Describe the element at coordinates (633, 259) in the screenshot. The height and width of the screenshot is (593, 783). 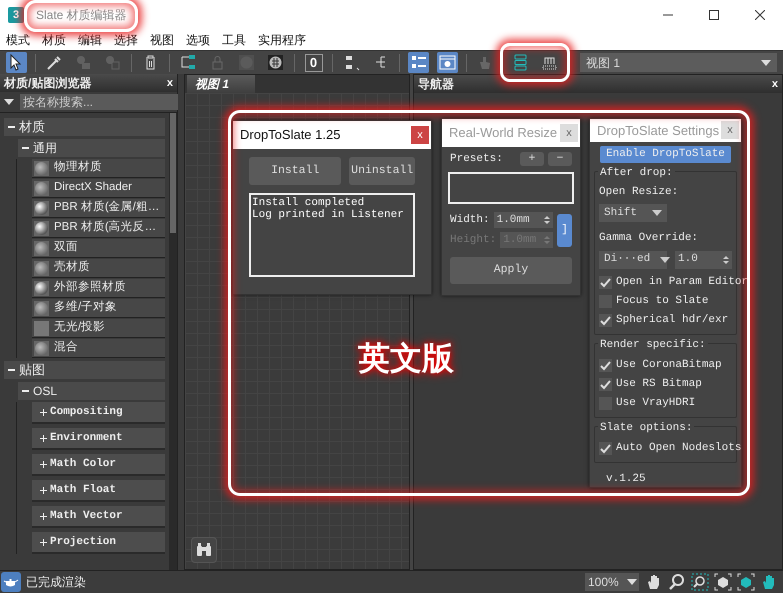
I see `dropdown: Di···ed` at that location.